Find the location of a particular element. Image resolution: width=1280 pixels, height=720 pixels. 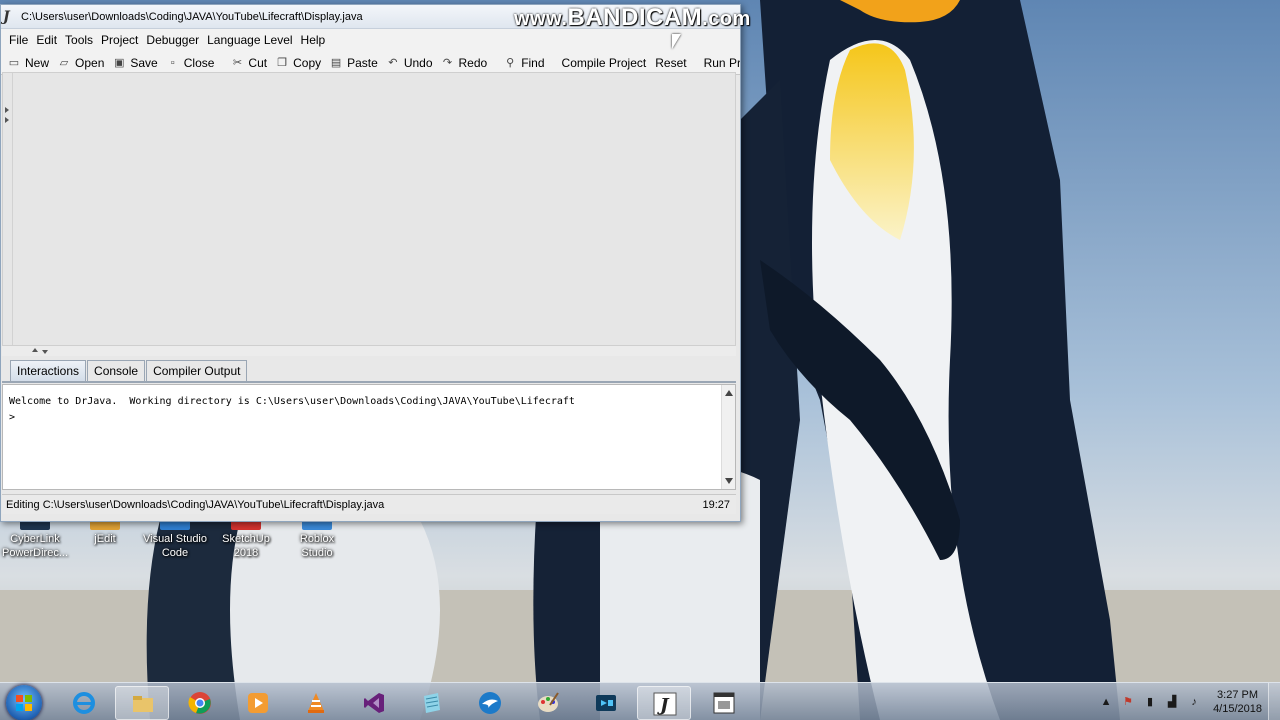

paste-label: Paste is located at coordinates (362, 62).